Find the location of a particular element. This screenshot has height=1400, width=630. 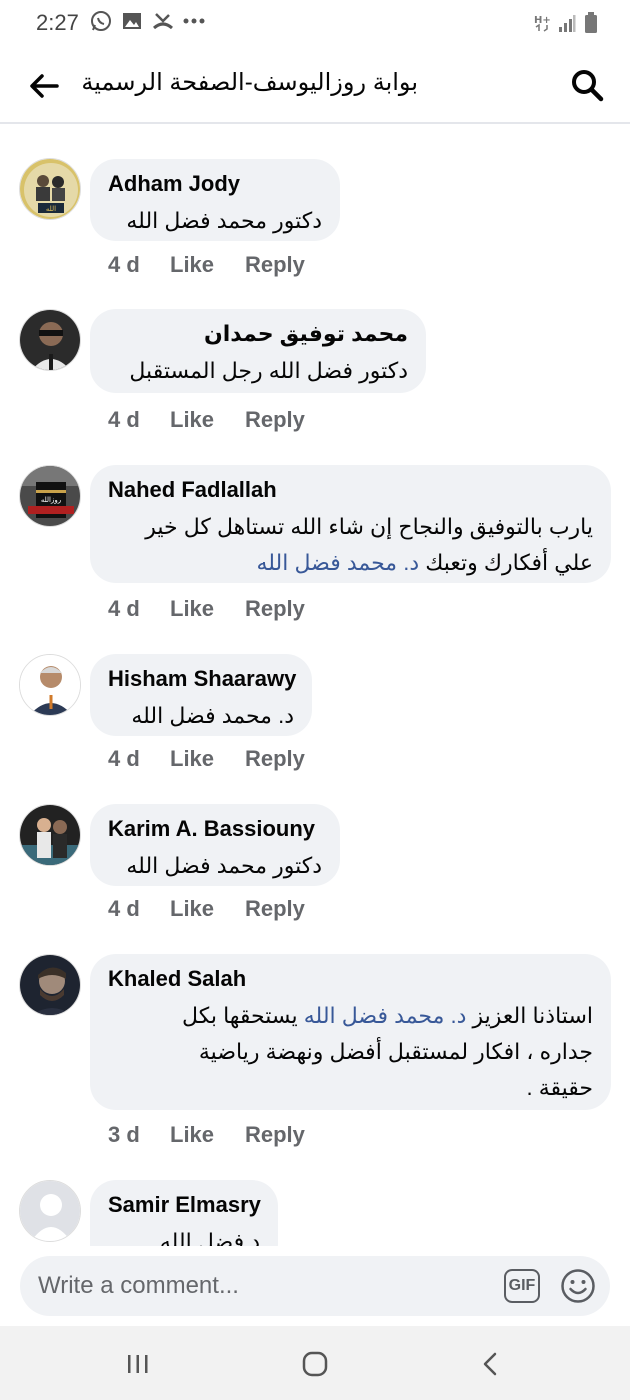

search-button is located at coordinates (587, 85).